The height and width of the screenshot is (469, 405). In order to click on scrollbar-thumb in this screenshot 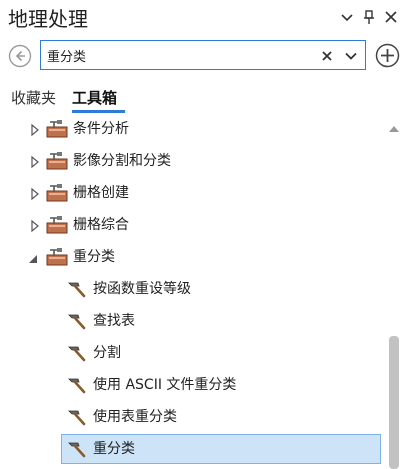, I will do `click(394, 402)`.